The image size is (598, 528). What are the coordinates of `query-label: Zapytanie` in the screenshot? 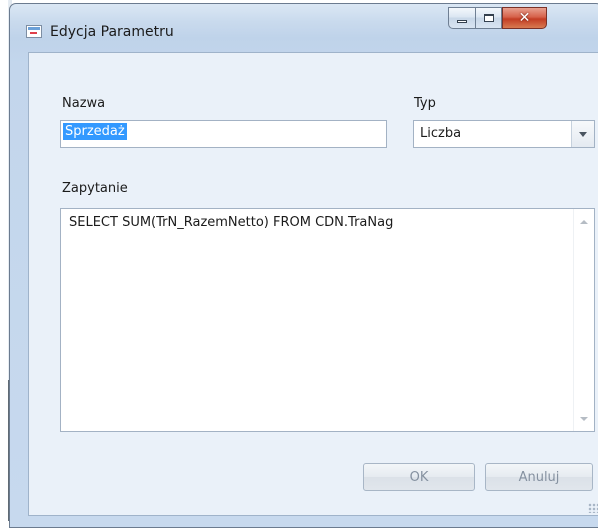 It's located at (95, 188).